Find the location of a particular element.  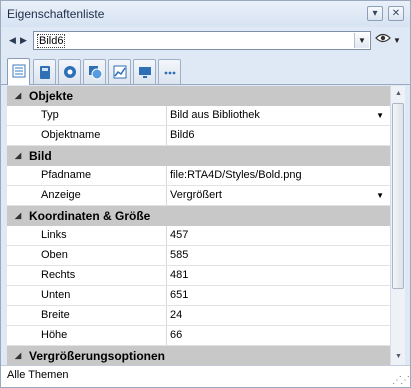

arrow-left-icon: ◀ is located at coordinates (12, 40).